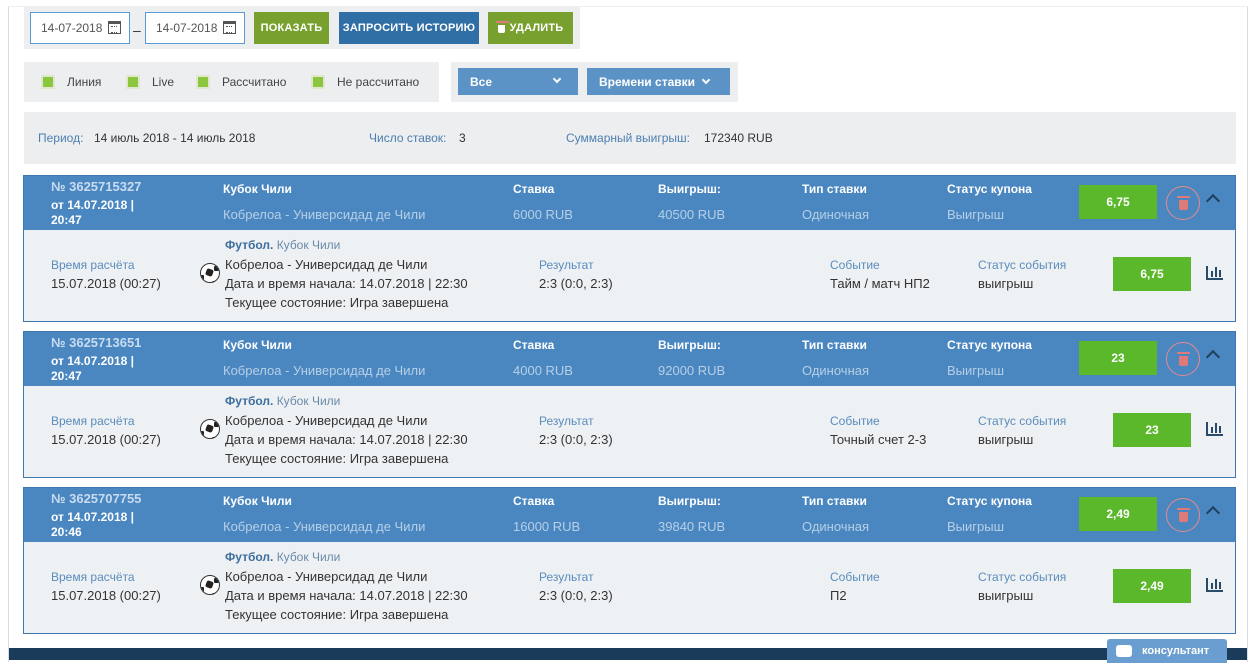  What do you see at coordinates (1022, 421) in the screenshot?
I see `event-status-label: Статус события` at bounding box center [1022, 421].